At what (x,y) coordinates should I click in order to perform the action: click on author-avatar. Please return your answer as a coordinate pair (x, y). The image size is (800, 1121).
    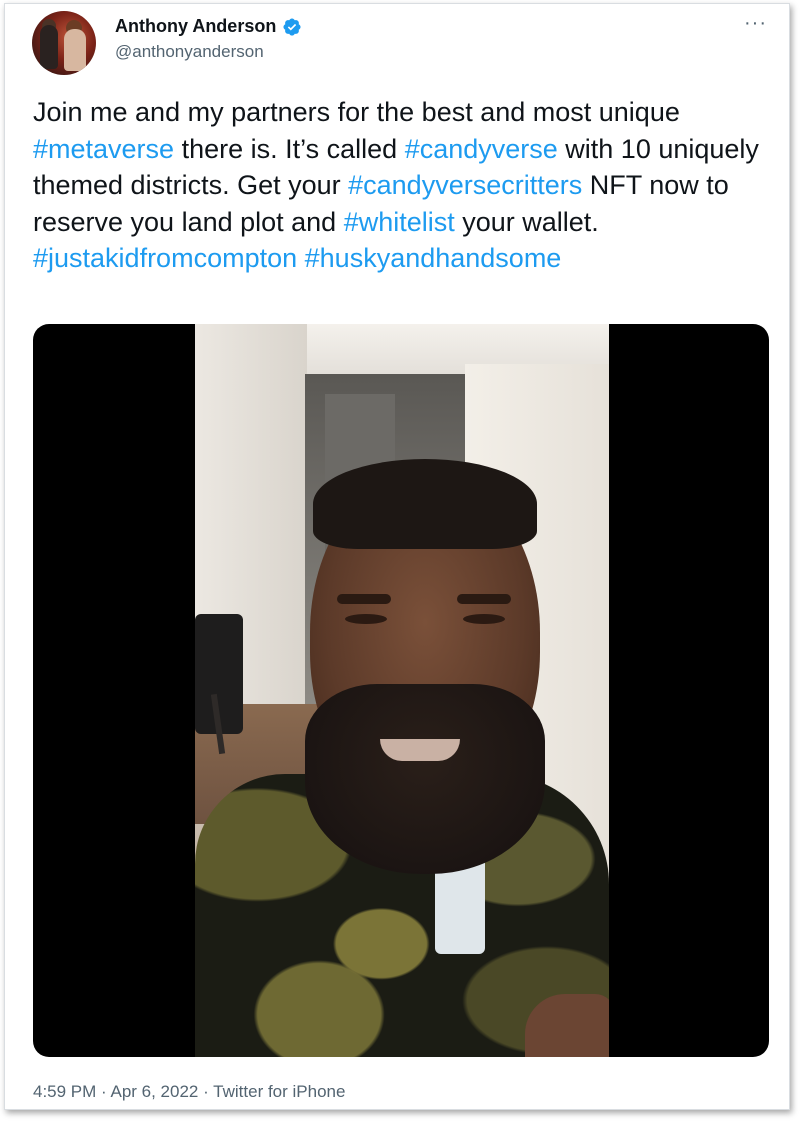
    Looking at the image, I should click on (64, 43).